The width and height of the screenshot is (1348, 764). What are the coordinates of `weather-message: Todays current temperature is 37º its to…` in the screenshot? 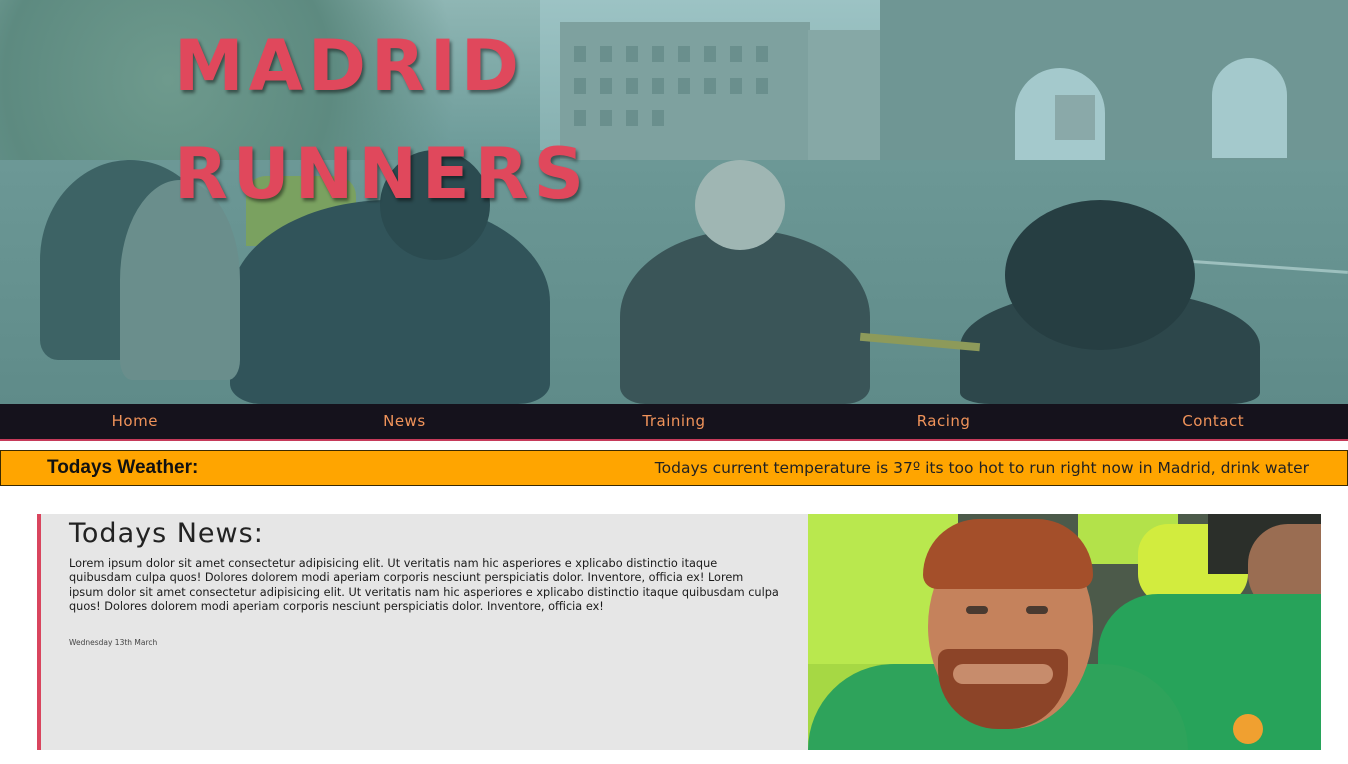 It's located at (981, 468).